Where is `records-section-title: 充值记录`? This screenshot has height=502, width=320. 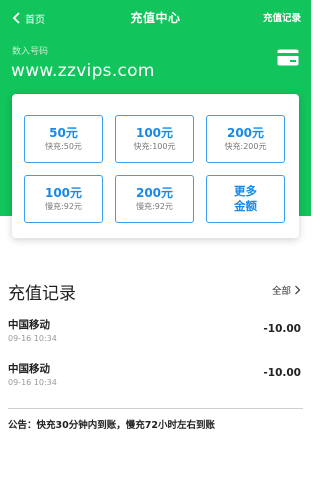 records-section-title: 充值记录 is located at coordinates (42, 294).